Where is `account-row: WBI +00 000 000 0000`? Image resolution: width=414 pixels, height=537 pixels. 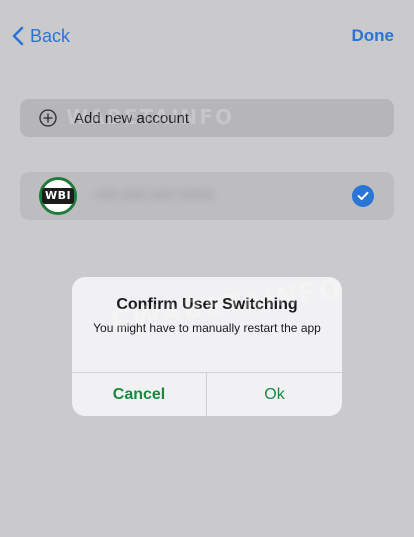 account-row: WBI +00 000 000 0000 is located at coordinates (207, 196).